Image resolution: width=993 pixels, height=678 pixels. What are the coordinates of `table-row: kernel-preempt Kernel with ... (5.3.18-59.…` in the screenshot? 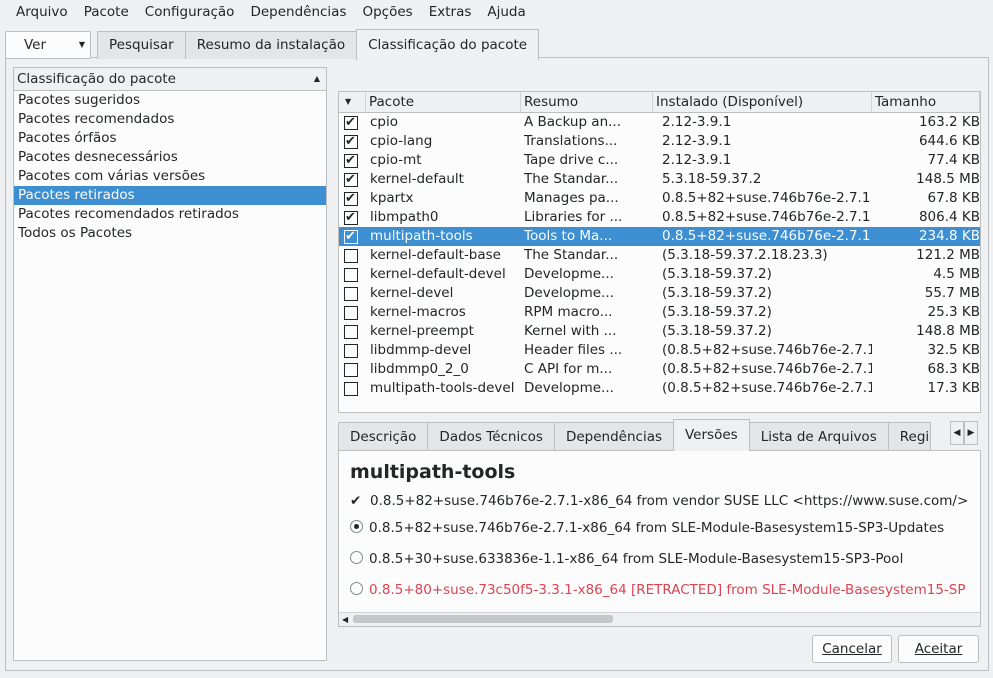 It's located at (659, 331).